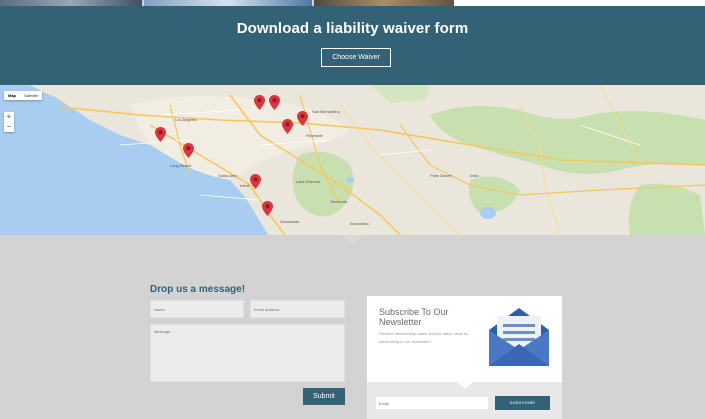  I want to click on map-place-label: Temecula, so click(339, 201).